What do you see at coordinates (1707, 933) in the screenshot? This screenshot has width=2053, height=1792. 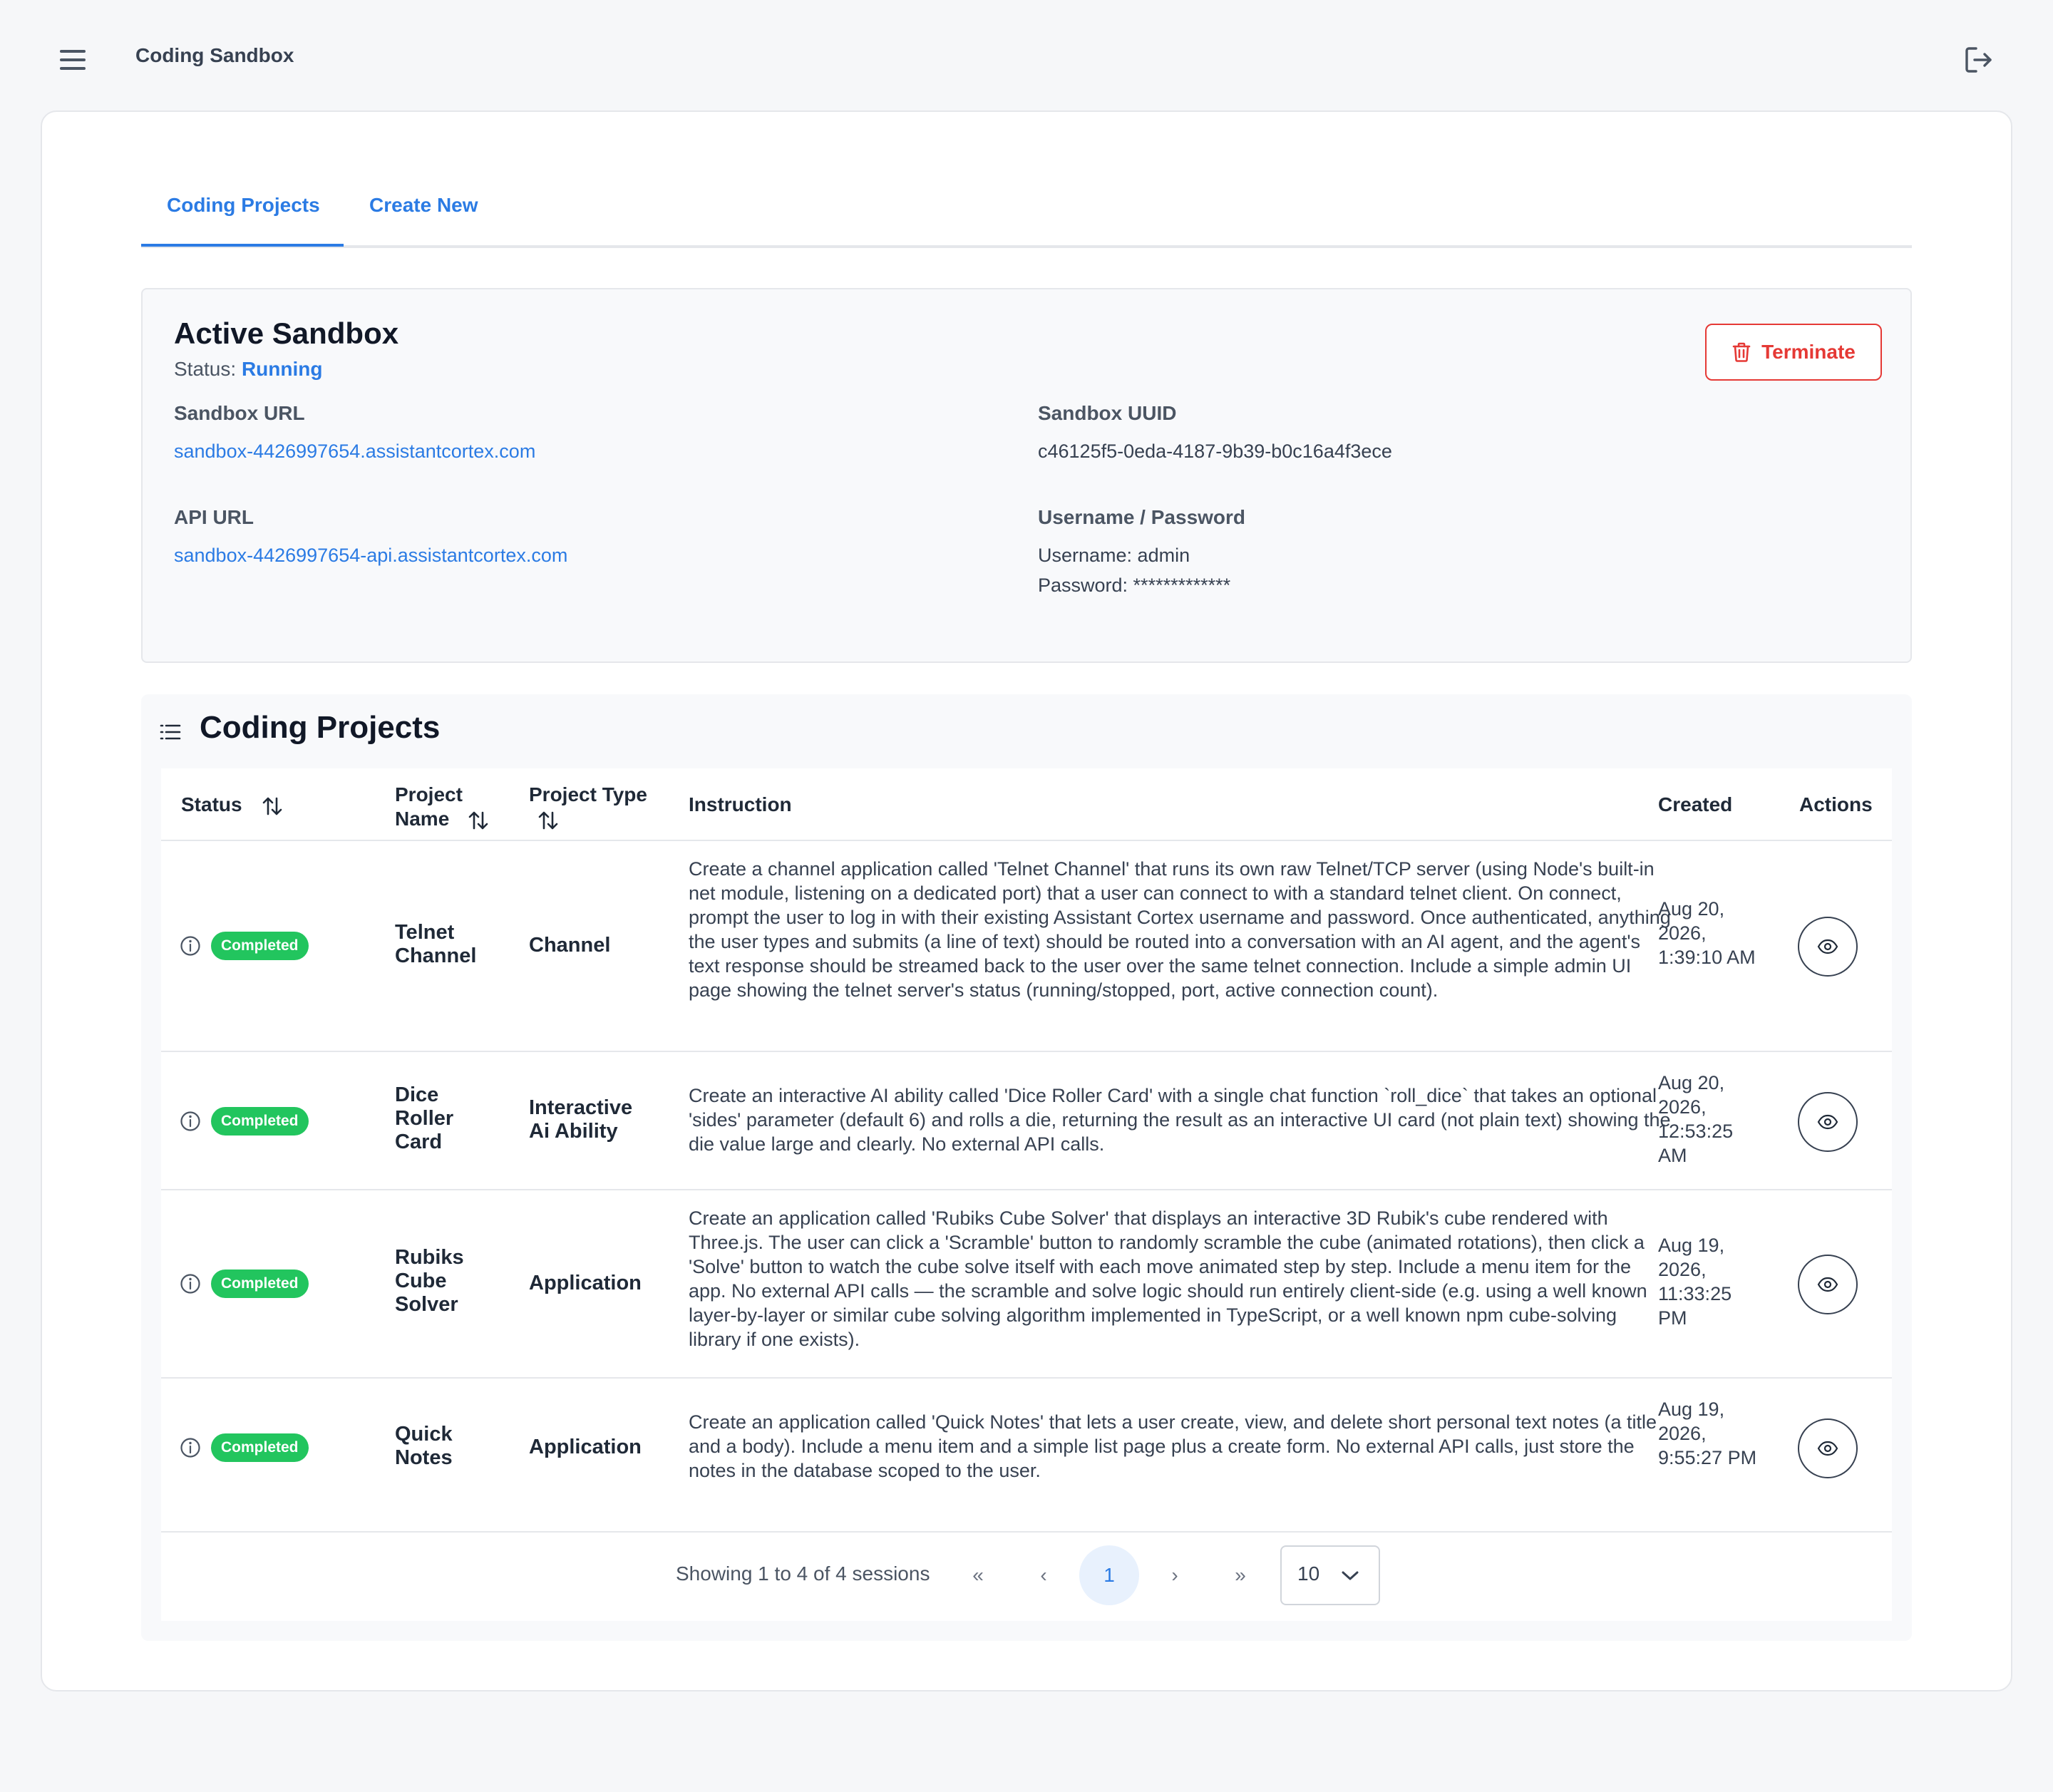 I see `project-created: Aug 20, 2026, 1:39:10 AM` at bounding box center [1707, 933].